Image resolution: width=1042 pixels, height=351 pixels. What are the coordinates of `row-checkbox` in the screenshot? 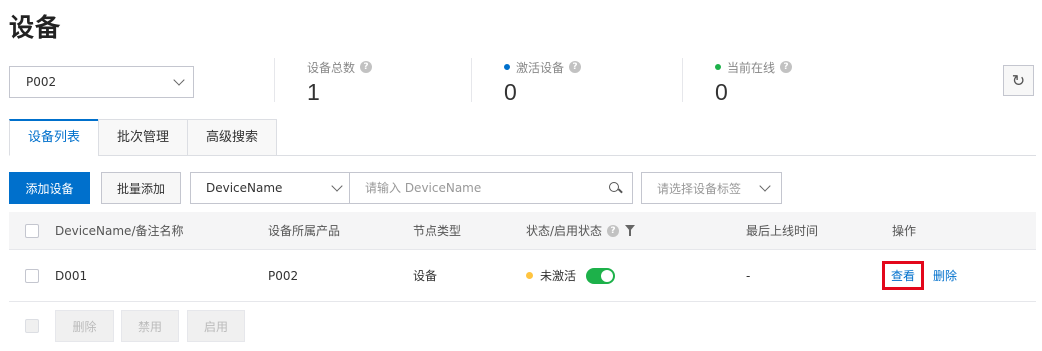 It's located at (32, 275).